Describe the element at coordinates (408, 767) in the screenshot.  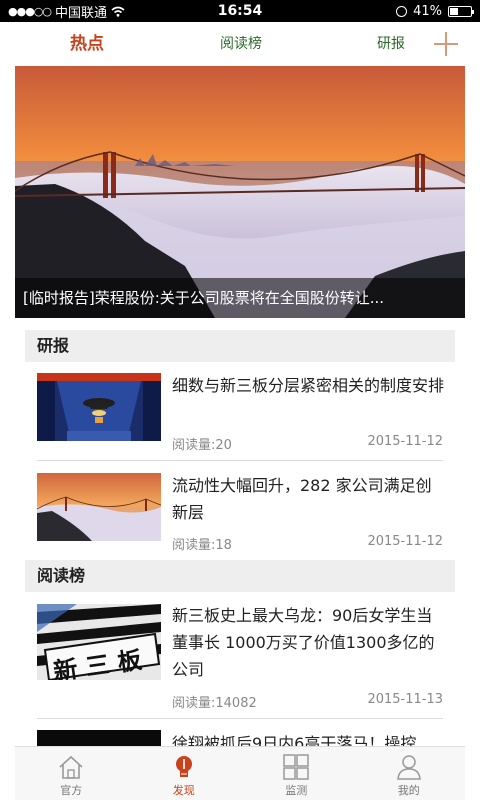
I see `person-icon` at that location.